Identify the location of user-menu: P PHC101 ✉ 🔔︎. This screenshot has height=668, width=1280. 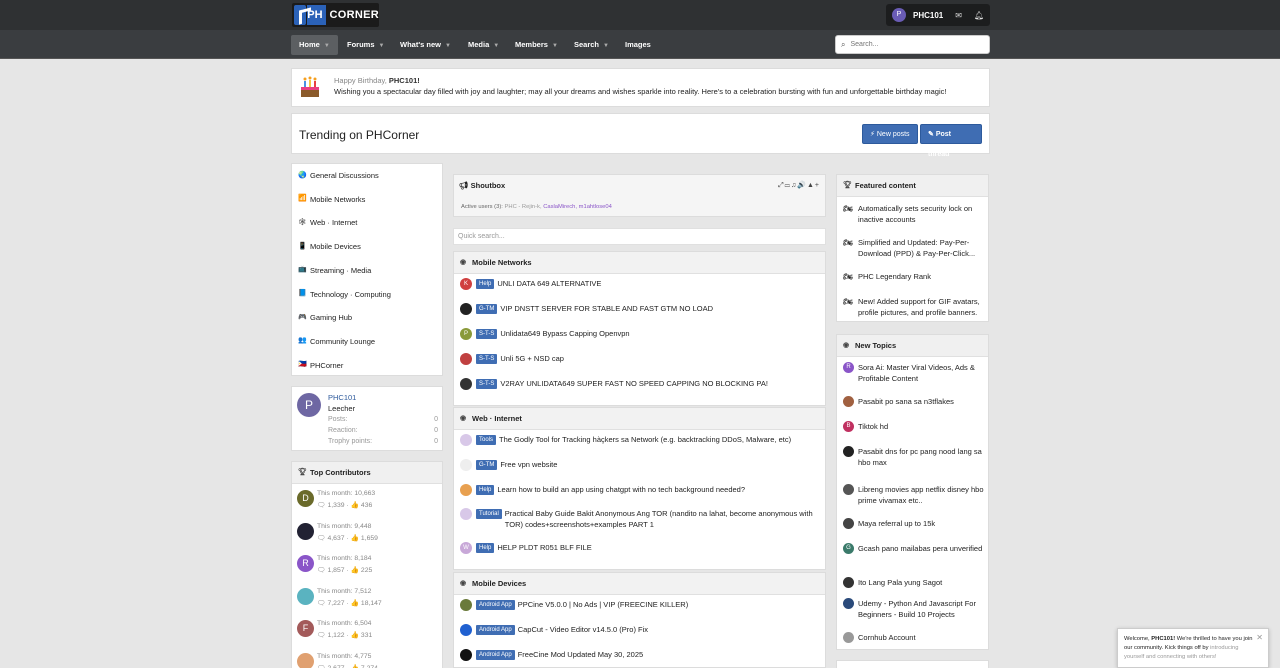
(938, 15).